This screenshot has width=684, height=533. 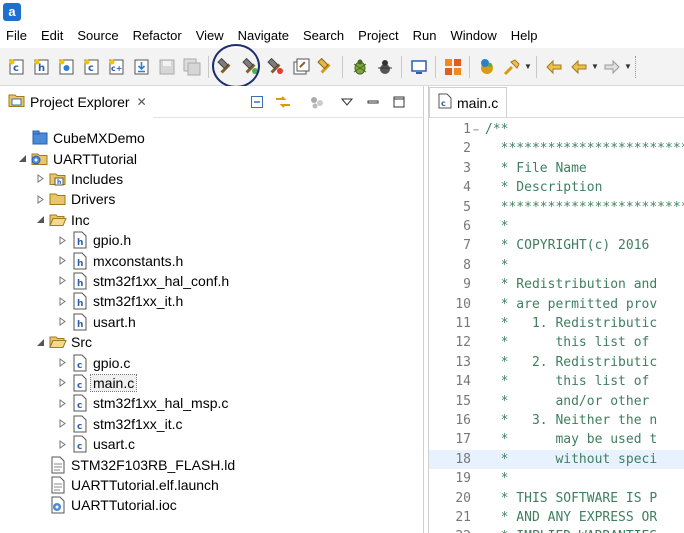 I want to click on tree-view-button, so click(x=453, y=67).